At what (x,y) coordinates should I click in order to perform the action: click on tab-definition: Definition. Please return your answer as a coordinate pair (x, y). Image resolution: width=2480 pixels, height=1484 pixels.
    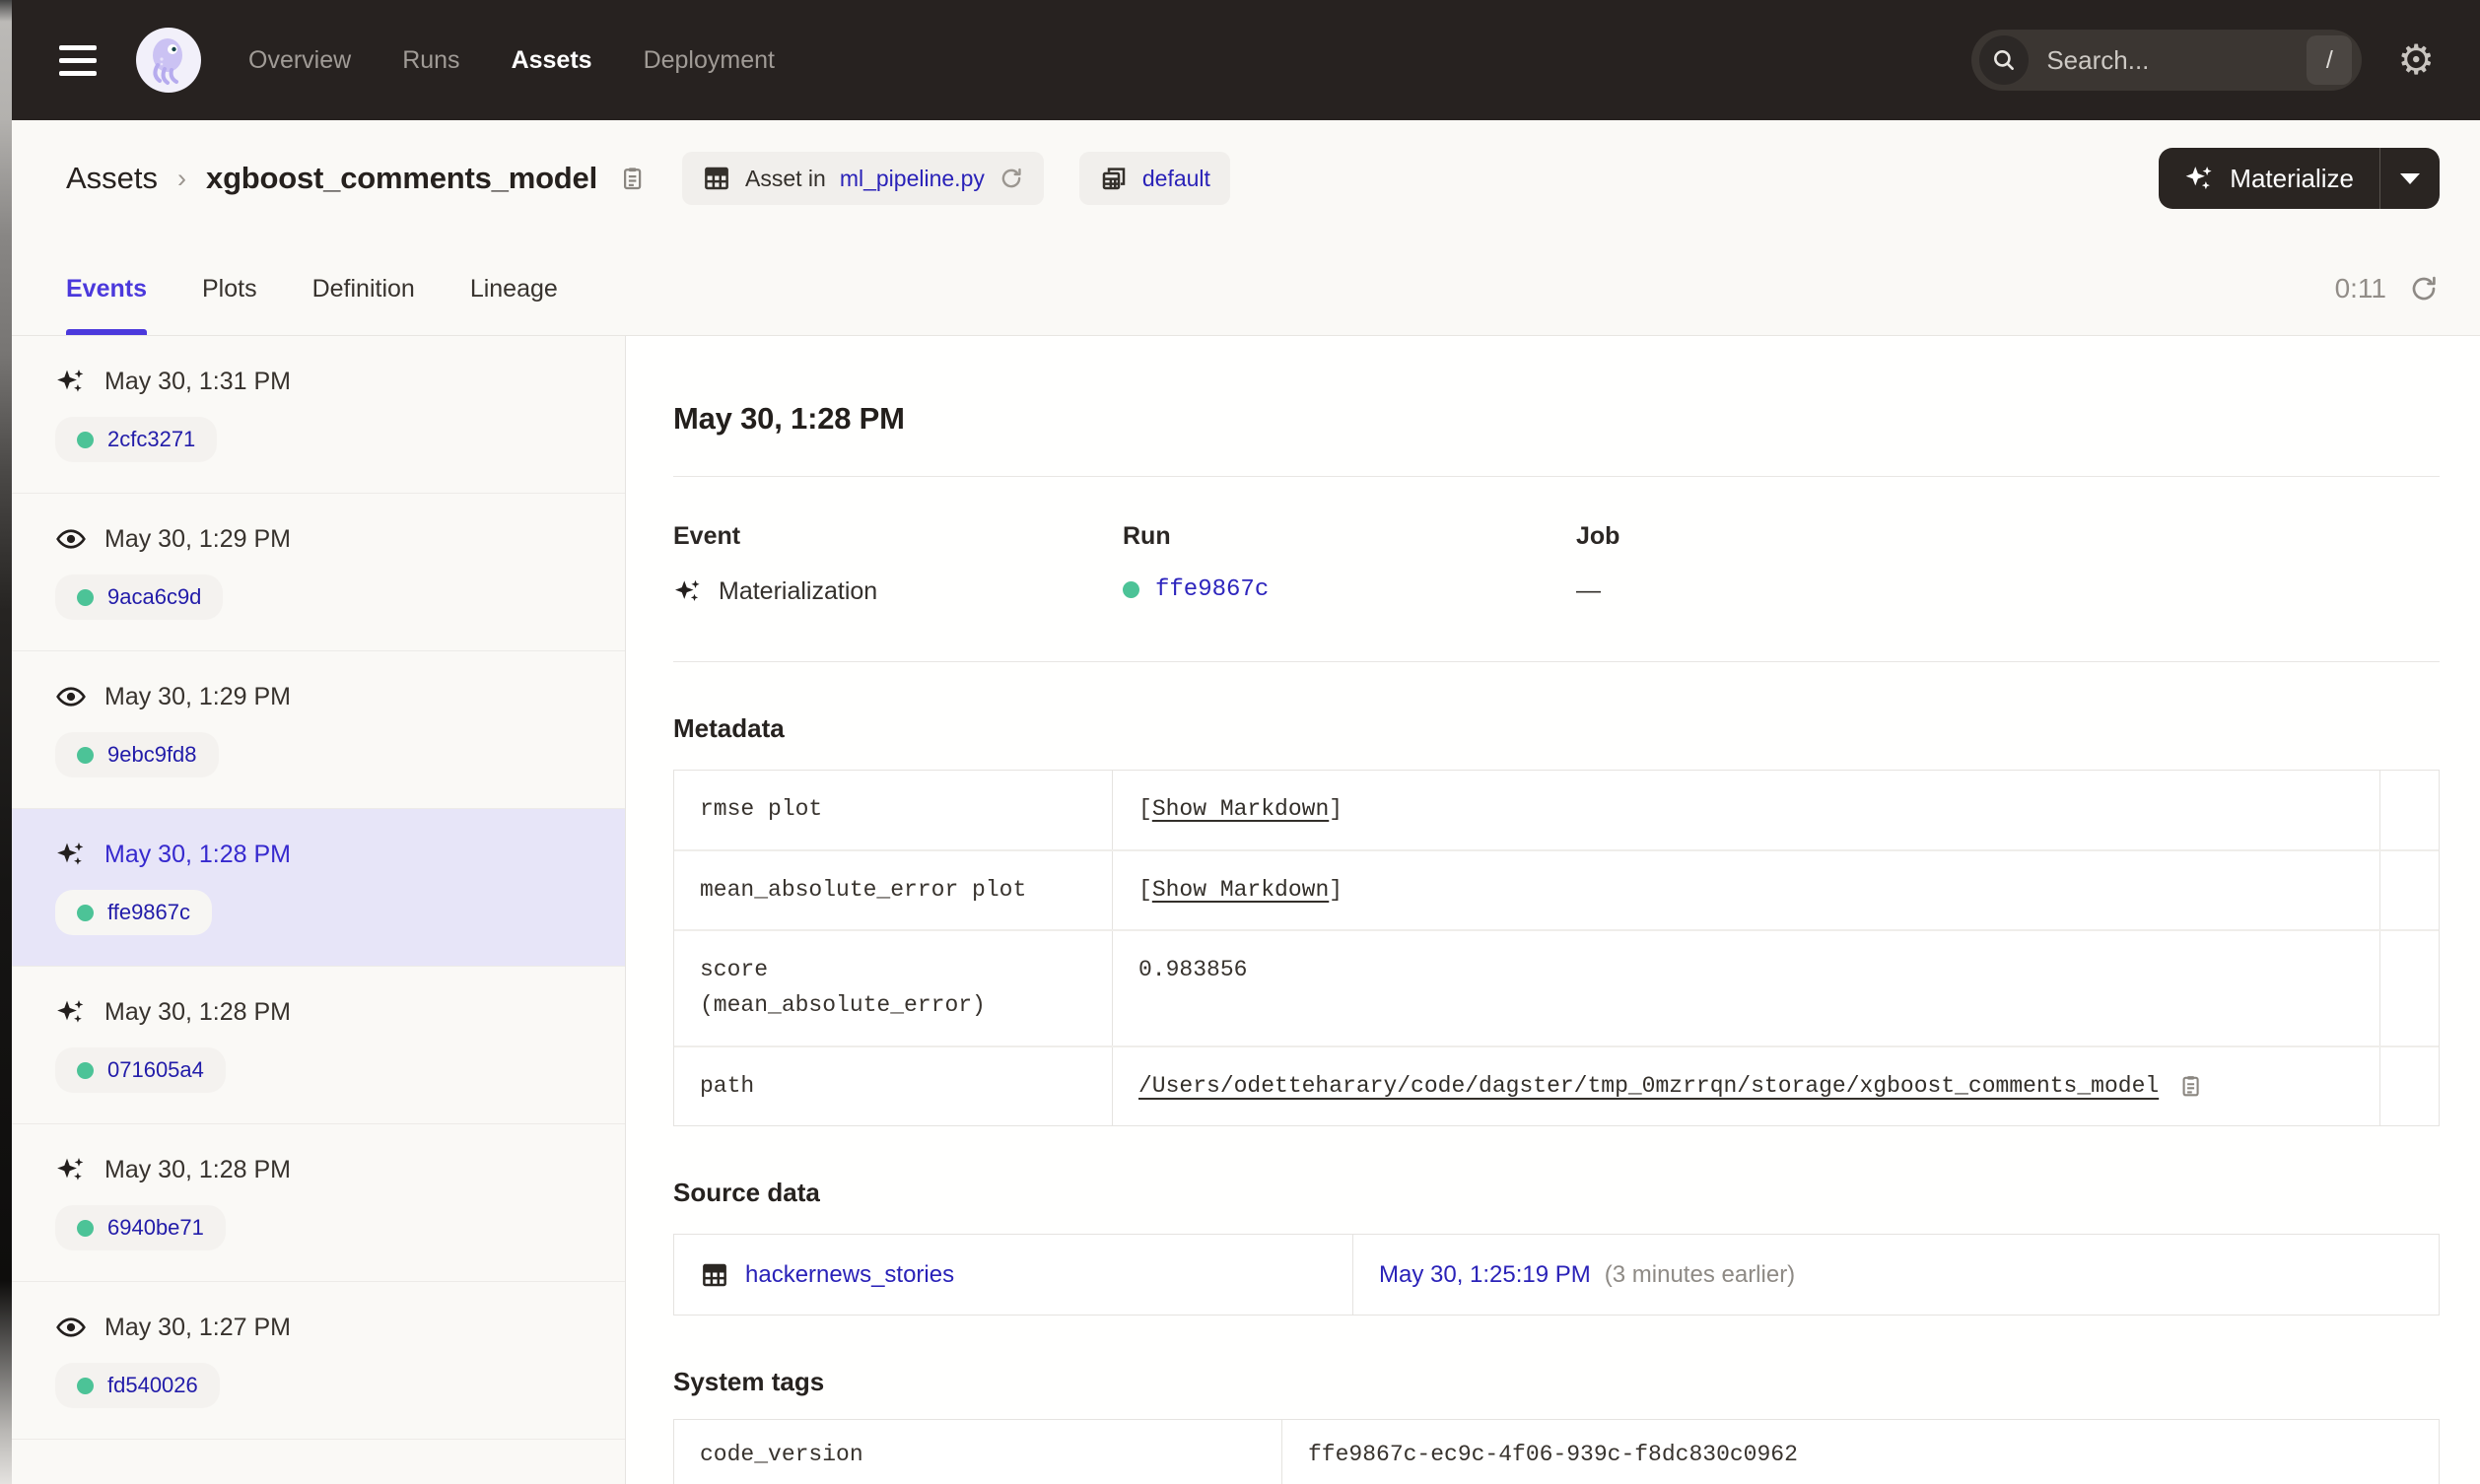
    Looking at the image, I should click on (363, 285).